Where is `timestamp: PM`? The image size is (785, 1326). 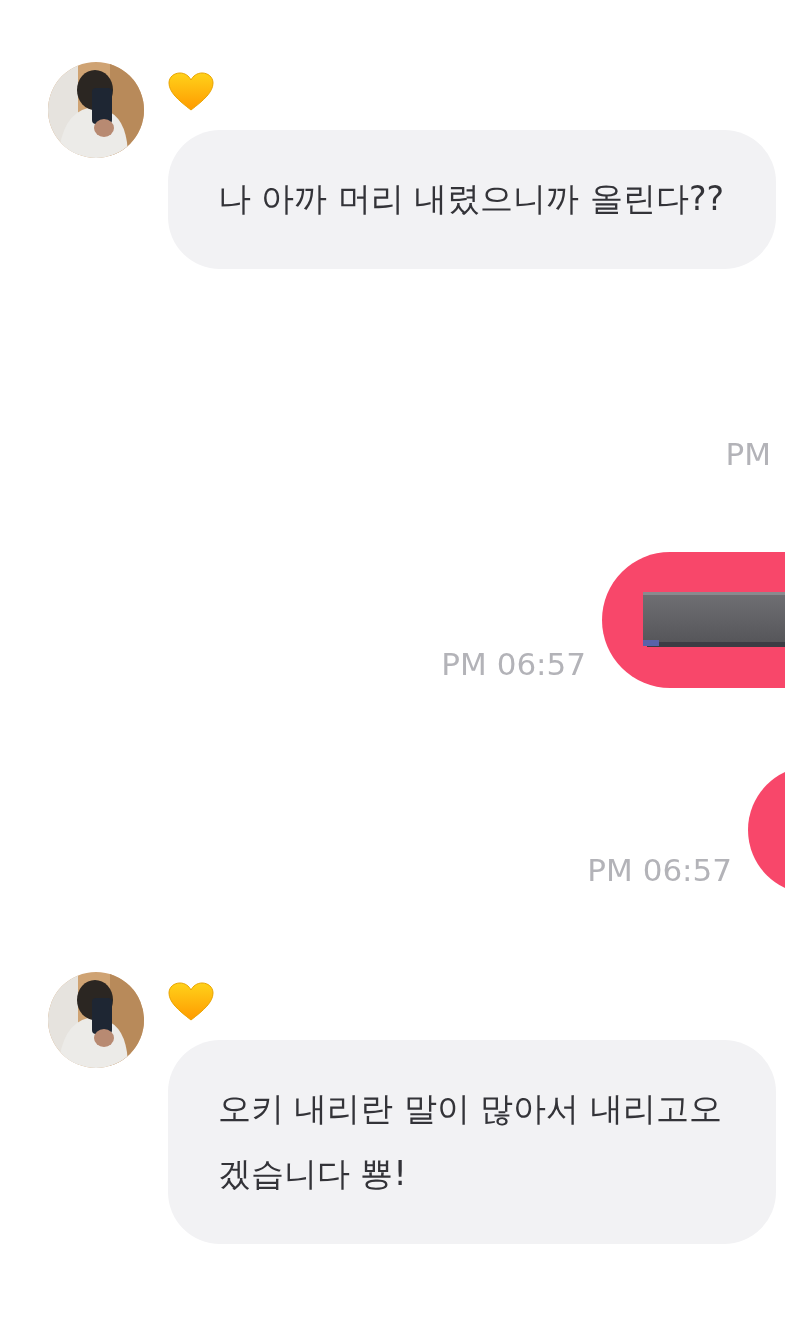
timestamp: PM is located at coordinates (748, 454).